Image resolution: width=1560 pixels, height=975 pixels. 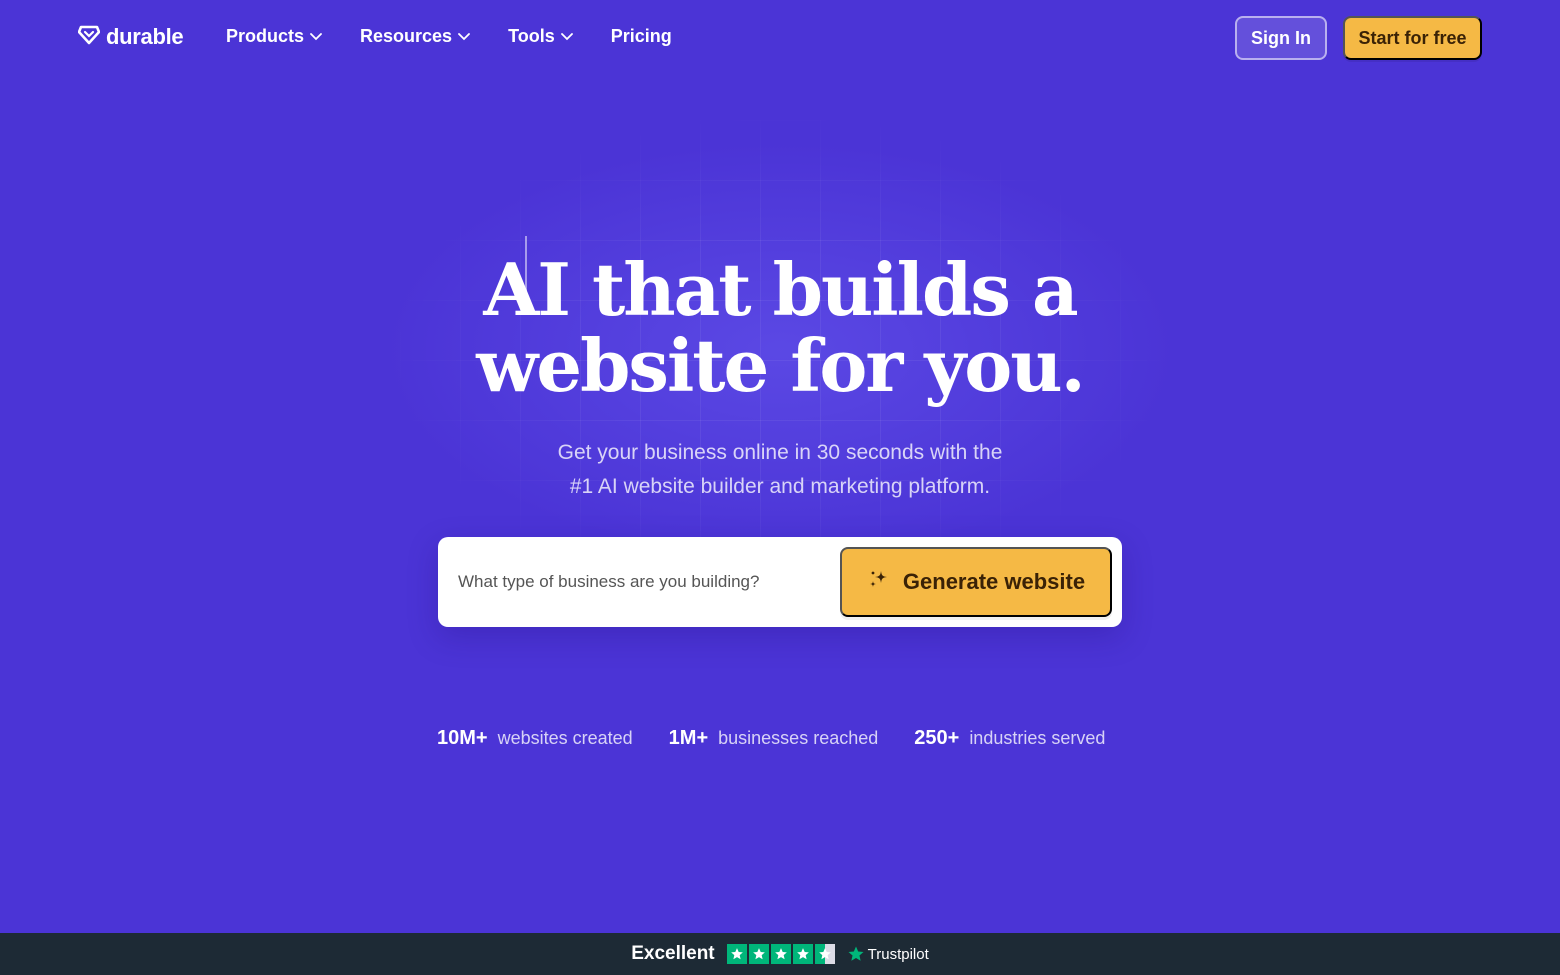 I want to click on nav-item-label: Products, so click(x=265, y=36).